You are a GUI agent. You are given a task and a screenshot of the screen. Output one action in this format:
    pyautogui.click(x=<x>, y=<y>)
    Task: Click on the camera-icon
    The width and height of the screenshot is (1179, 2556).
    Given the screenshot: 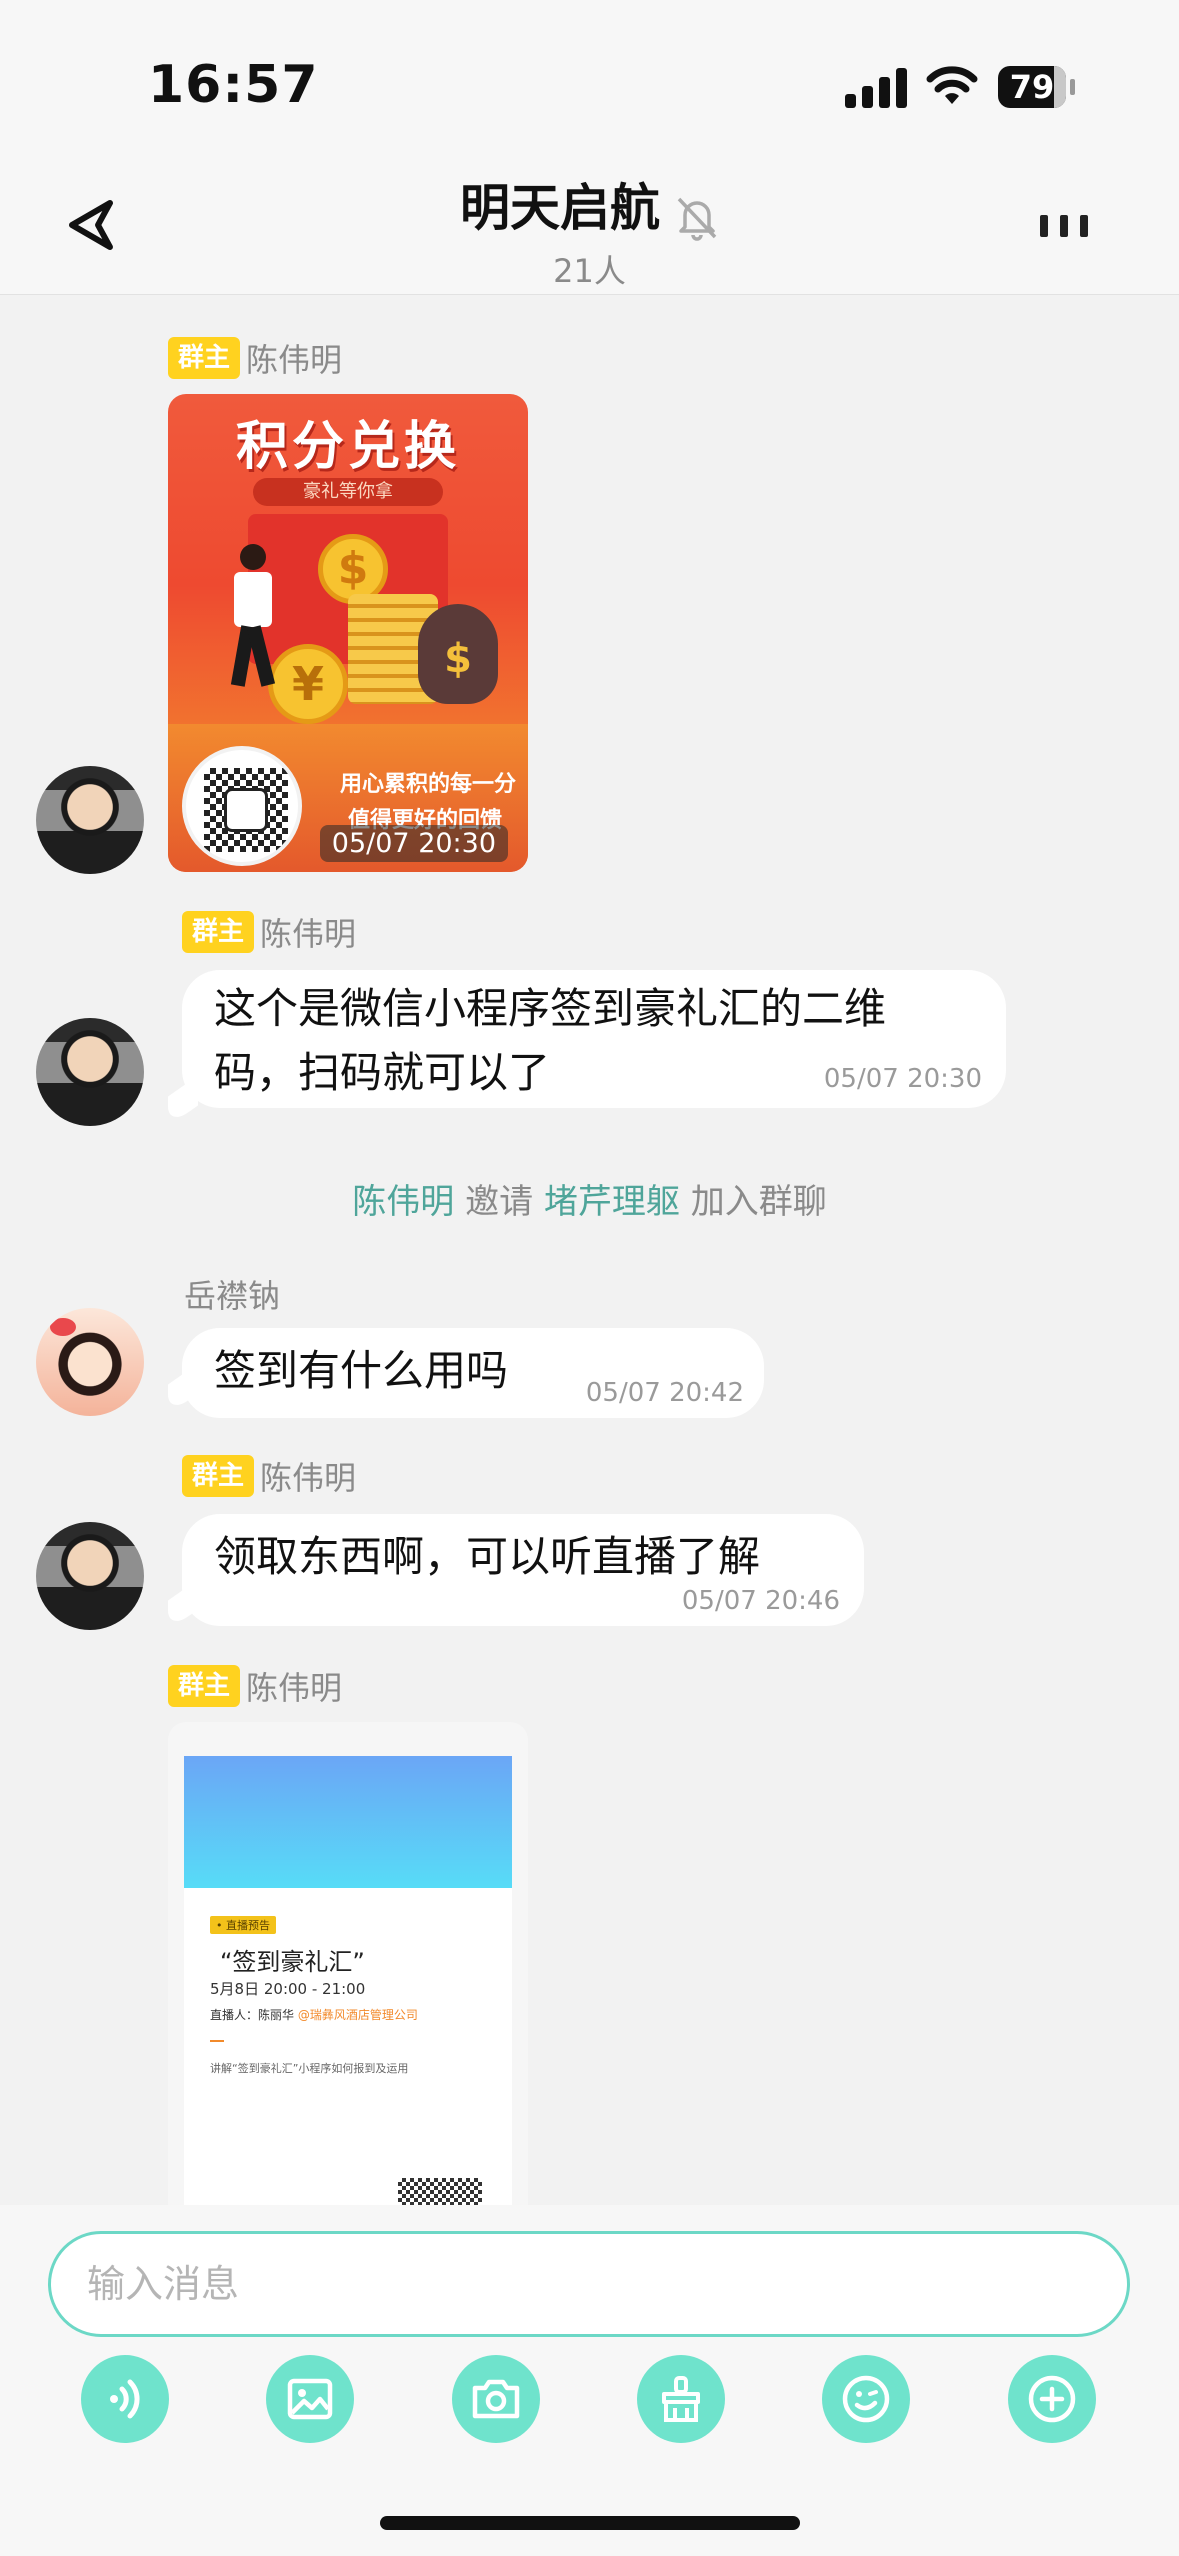 What is the action you would take?
    pyautogui.click(x=496, y=2399)
    